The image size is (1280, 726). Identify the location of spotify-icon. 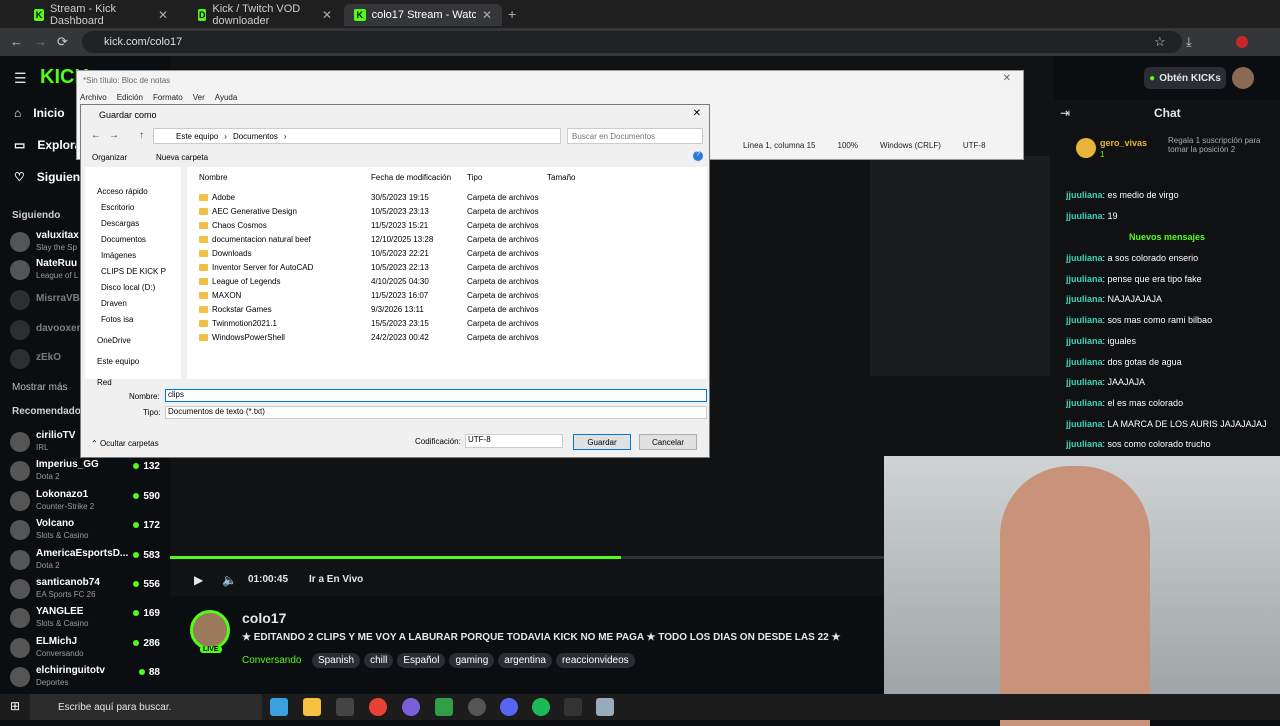
(541, 707).